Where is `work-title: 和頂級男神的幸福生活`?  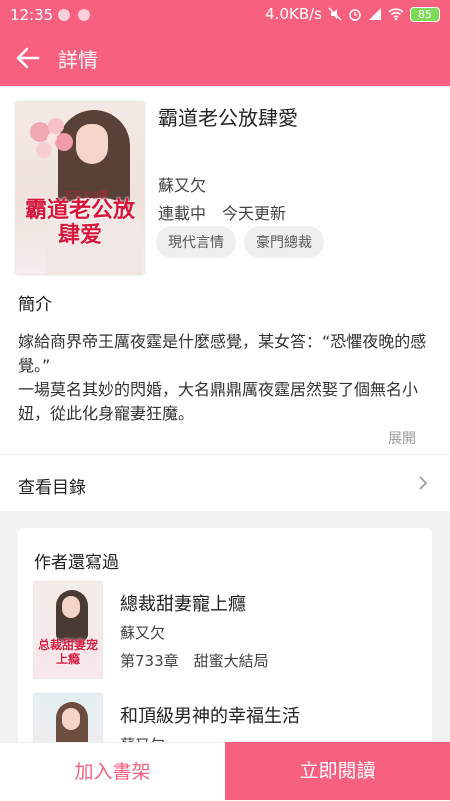 work-title: 和頂級男神的幸福生活 is located at coordinates (210, 716).